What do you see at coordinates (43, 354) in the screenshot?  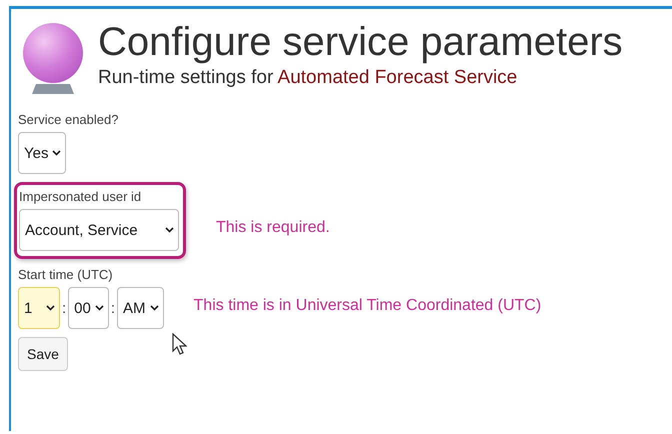 I see `save-button: Save` at bounding box center [43, 354].